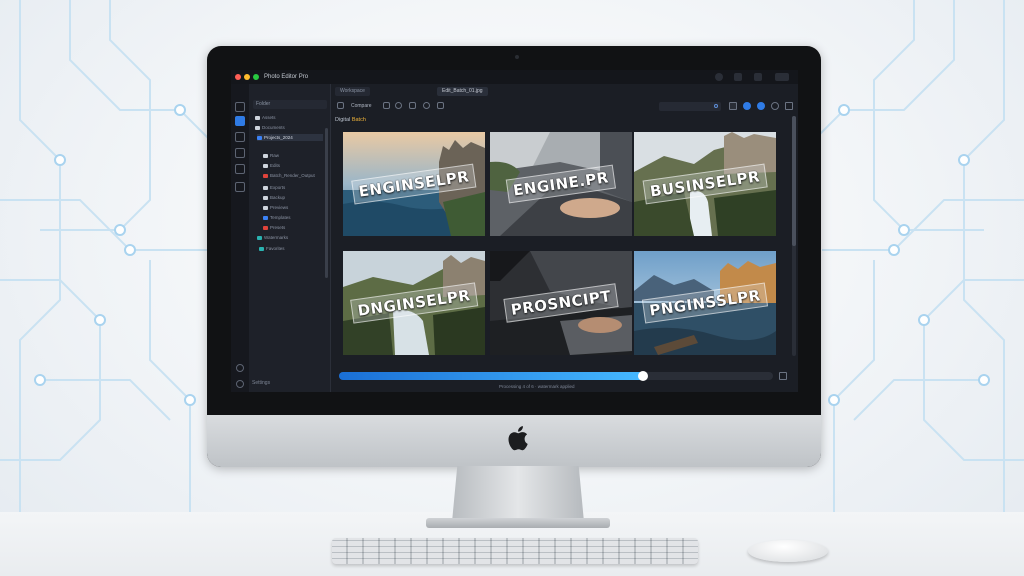 This screenshot has width=1024, height=576. I want to click on gallery-thumbnail: DNGINSELPR, so click(414, 303).